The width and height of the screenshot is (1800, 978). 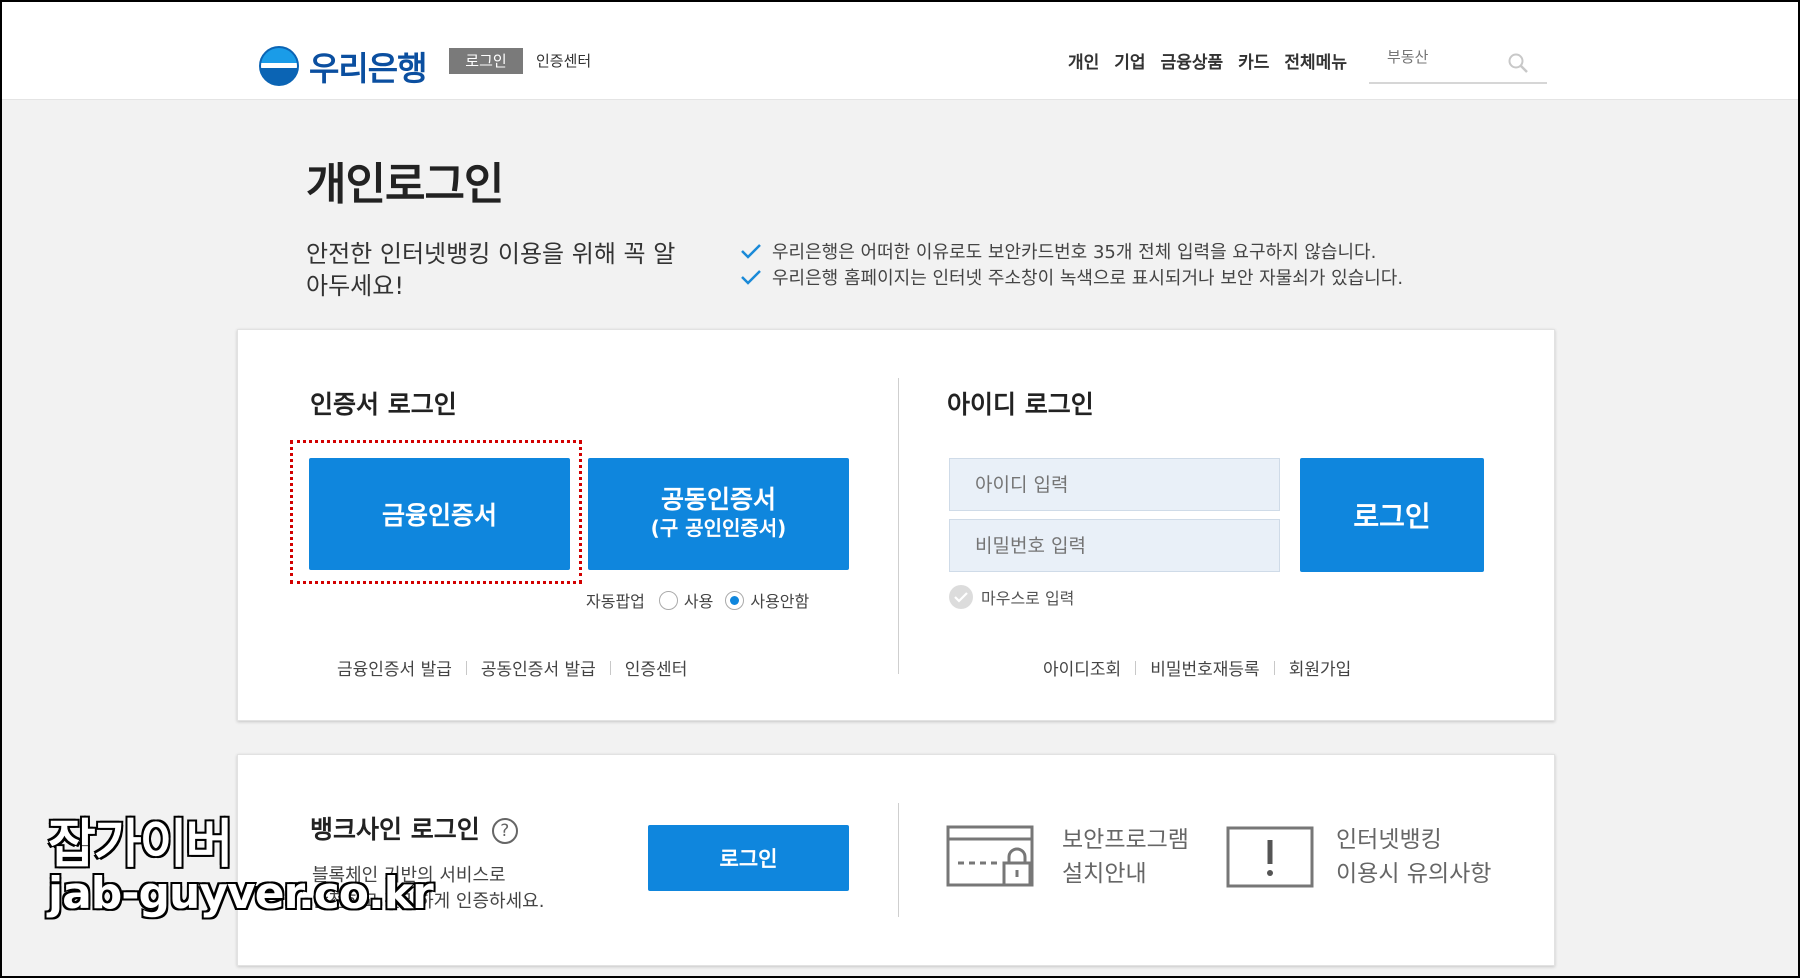 I want to click on financial-cert-button: 금융인증서, so click(x=439, y=514).